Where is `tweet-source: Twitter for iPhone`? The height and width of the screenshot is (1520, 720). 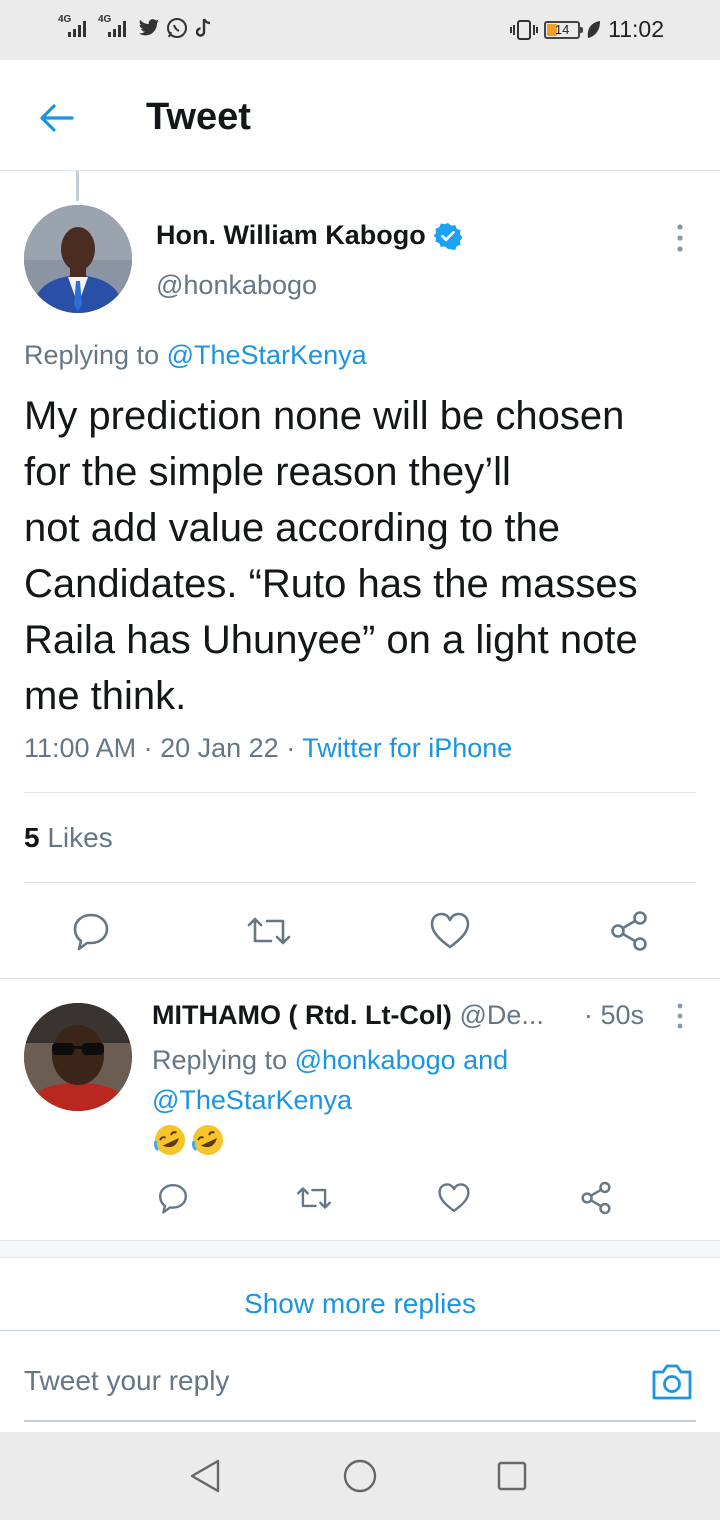 tweet-source: Twitter for iPhone is located at coordinates (407, 748).